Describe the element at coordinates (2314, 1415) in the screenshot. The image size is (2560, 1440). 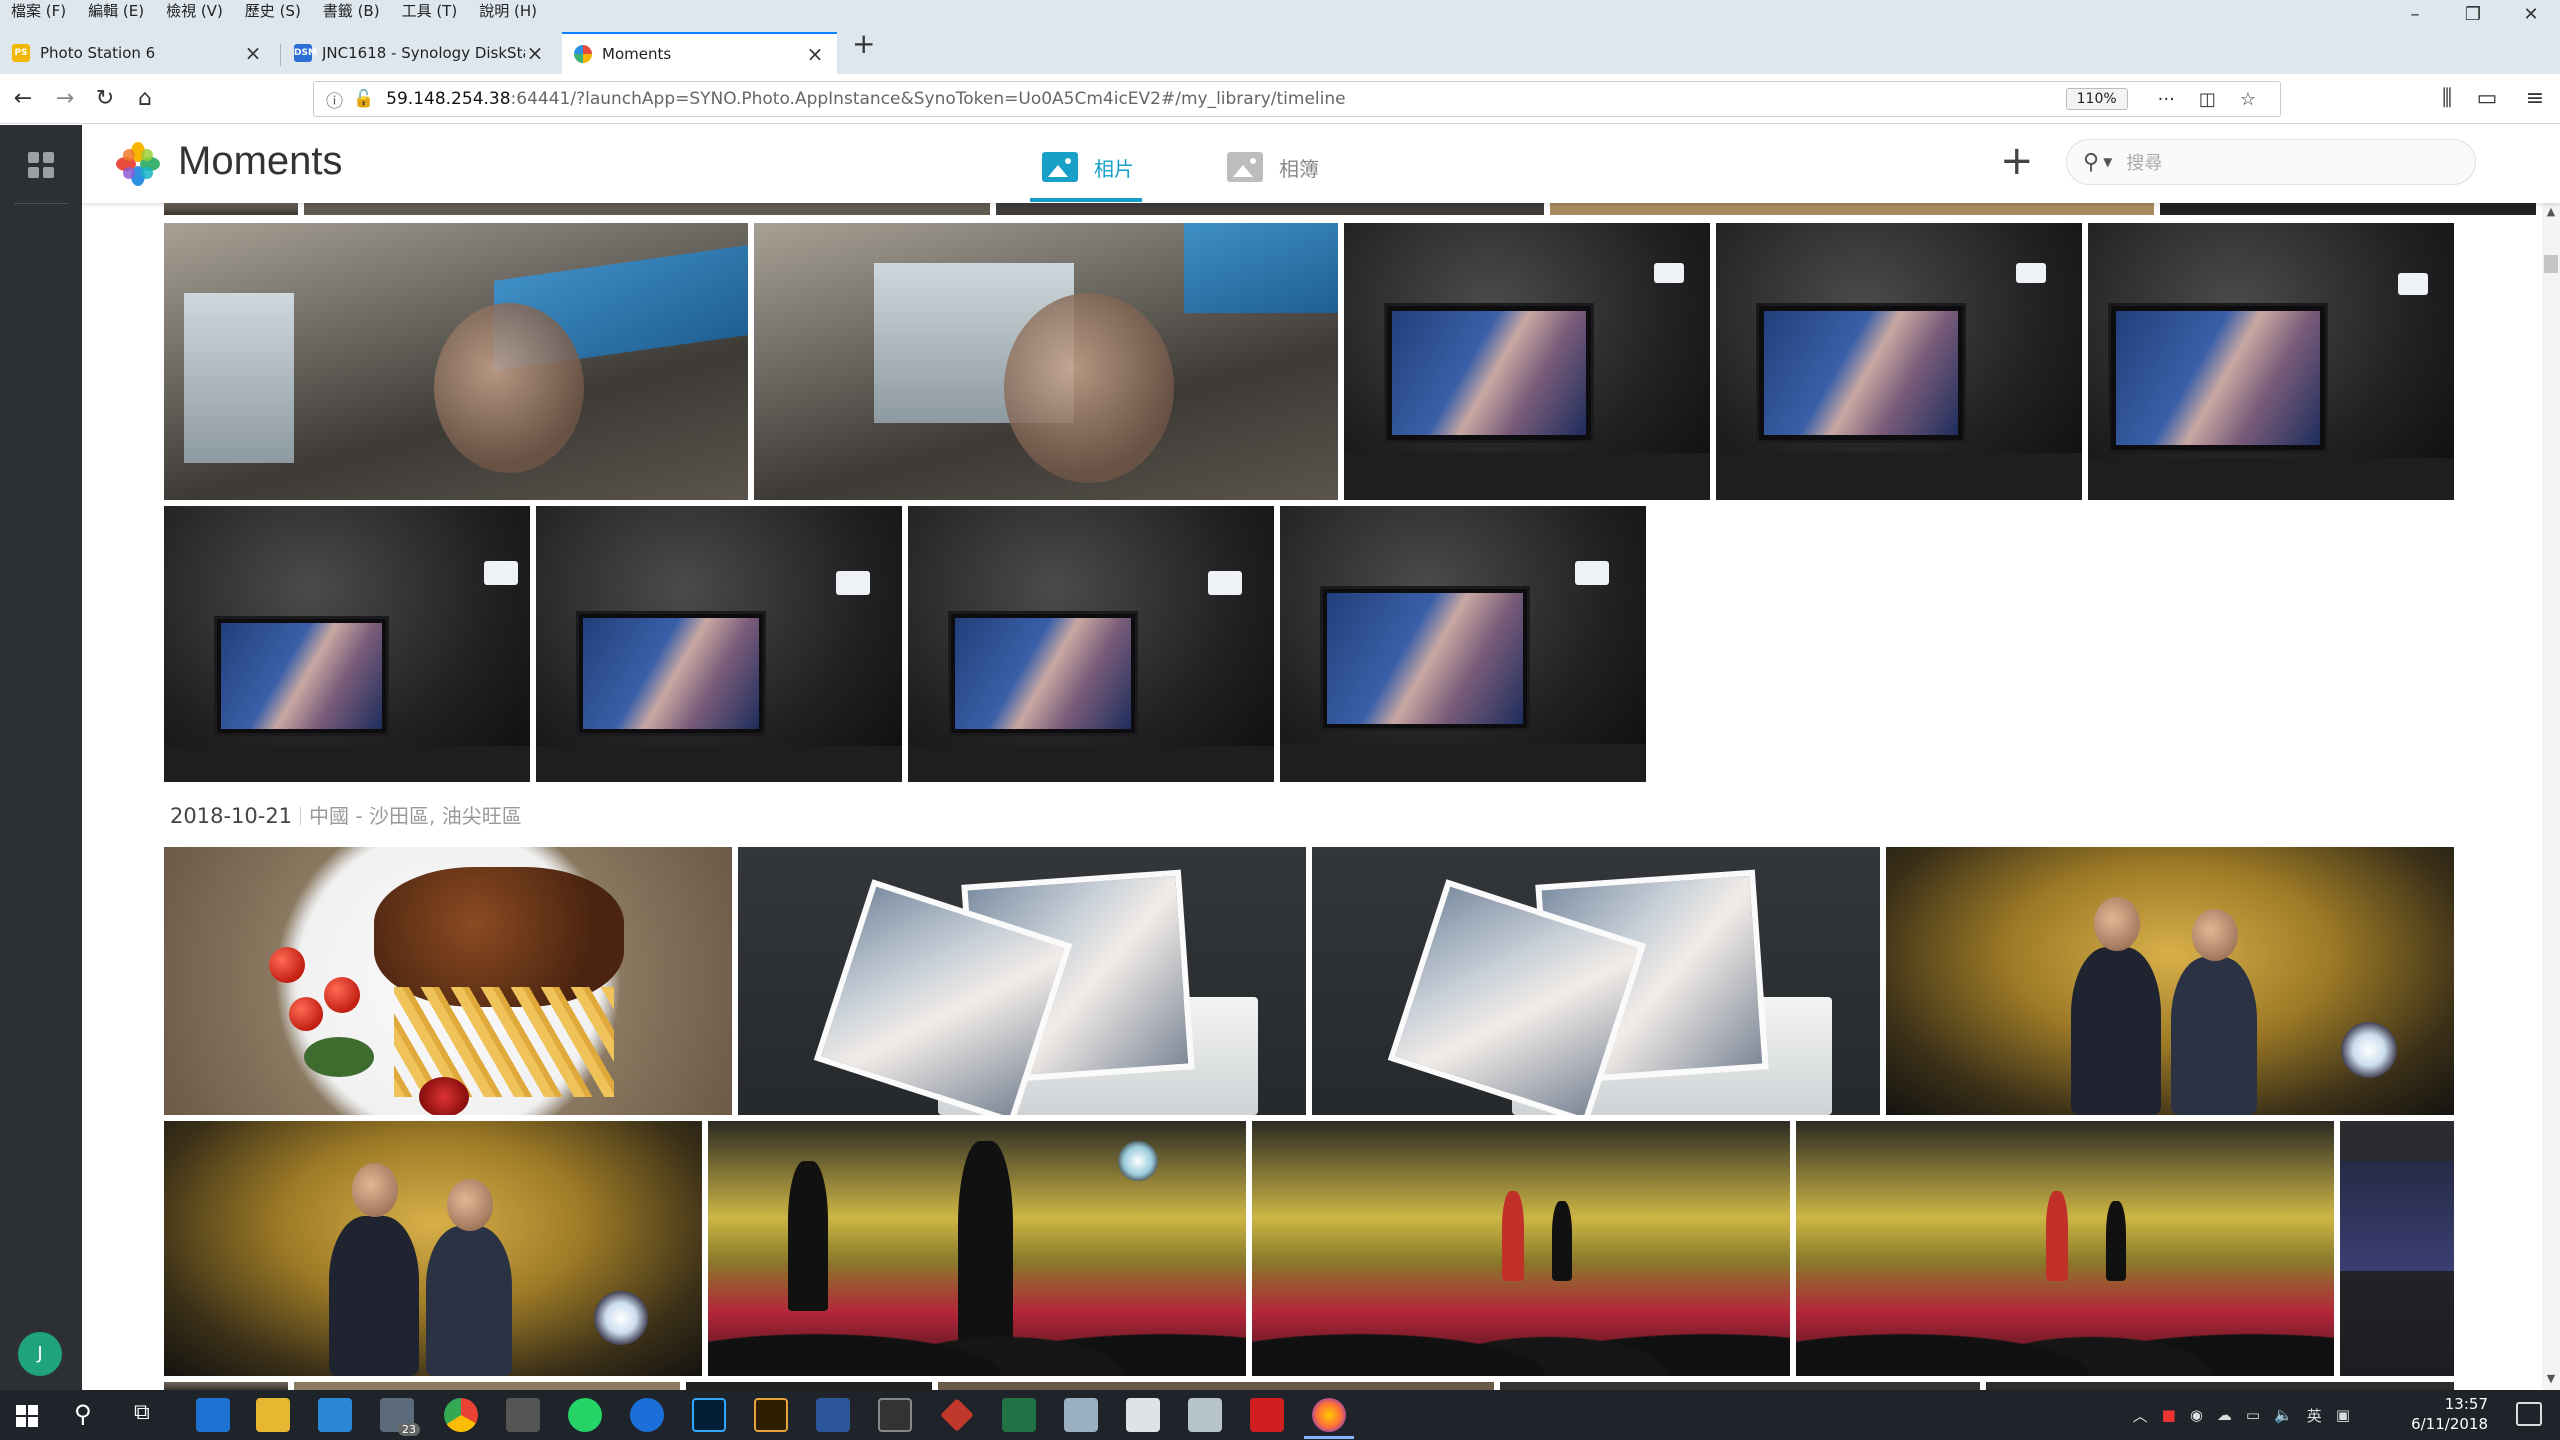
I see `input-method-icon: 英` at that location.